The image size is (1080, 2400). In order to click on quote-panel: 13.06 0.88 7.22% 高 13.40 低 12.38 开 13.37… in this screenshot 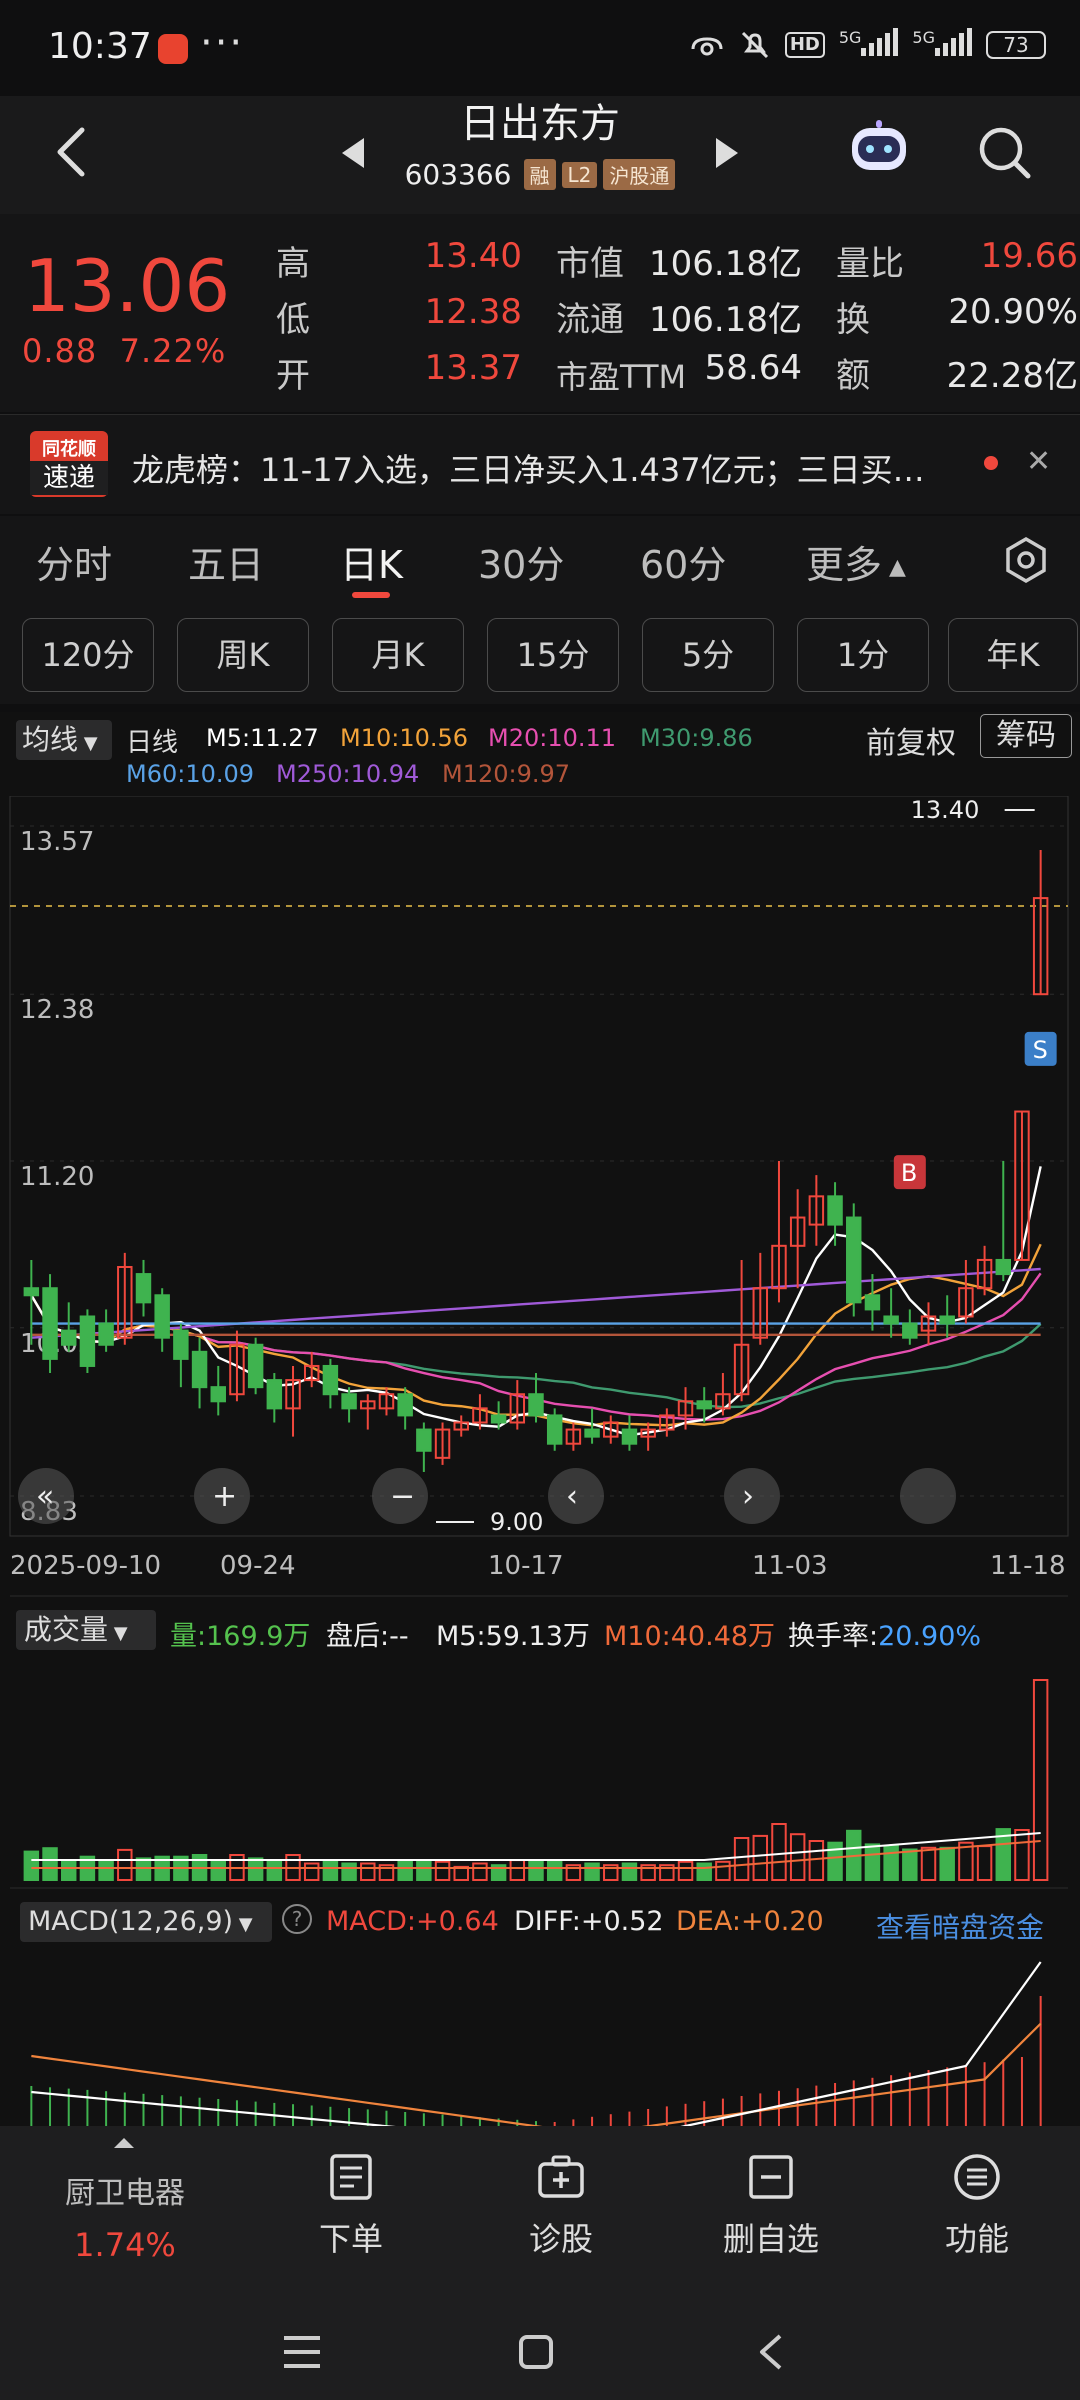, I will do `click(540, 313)`.